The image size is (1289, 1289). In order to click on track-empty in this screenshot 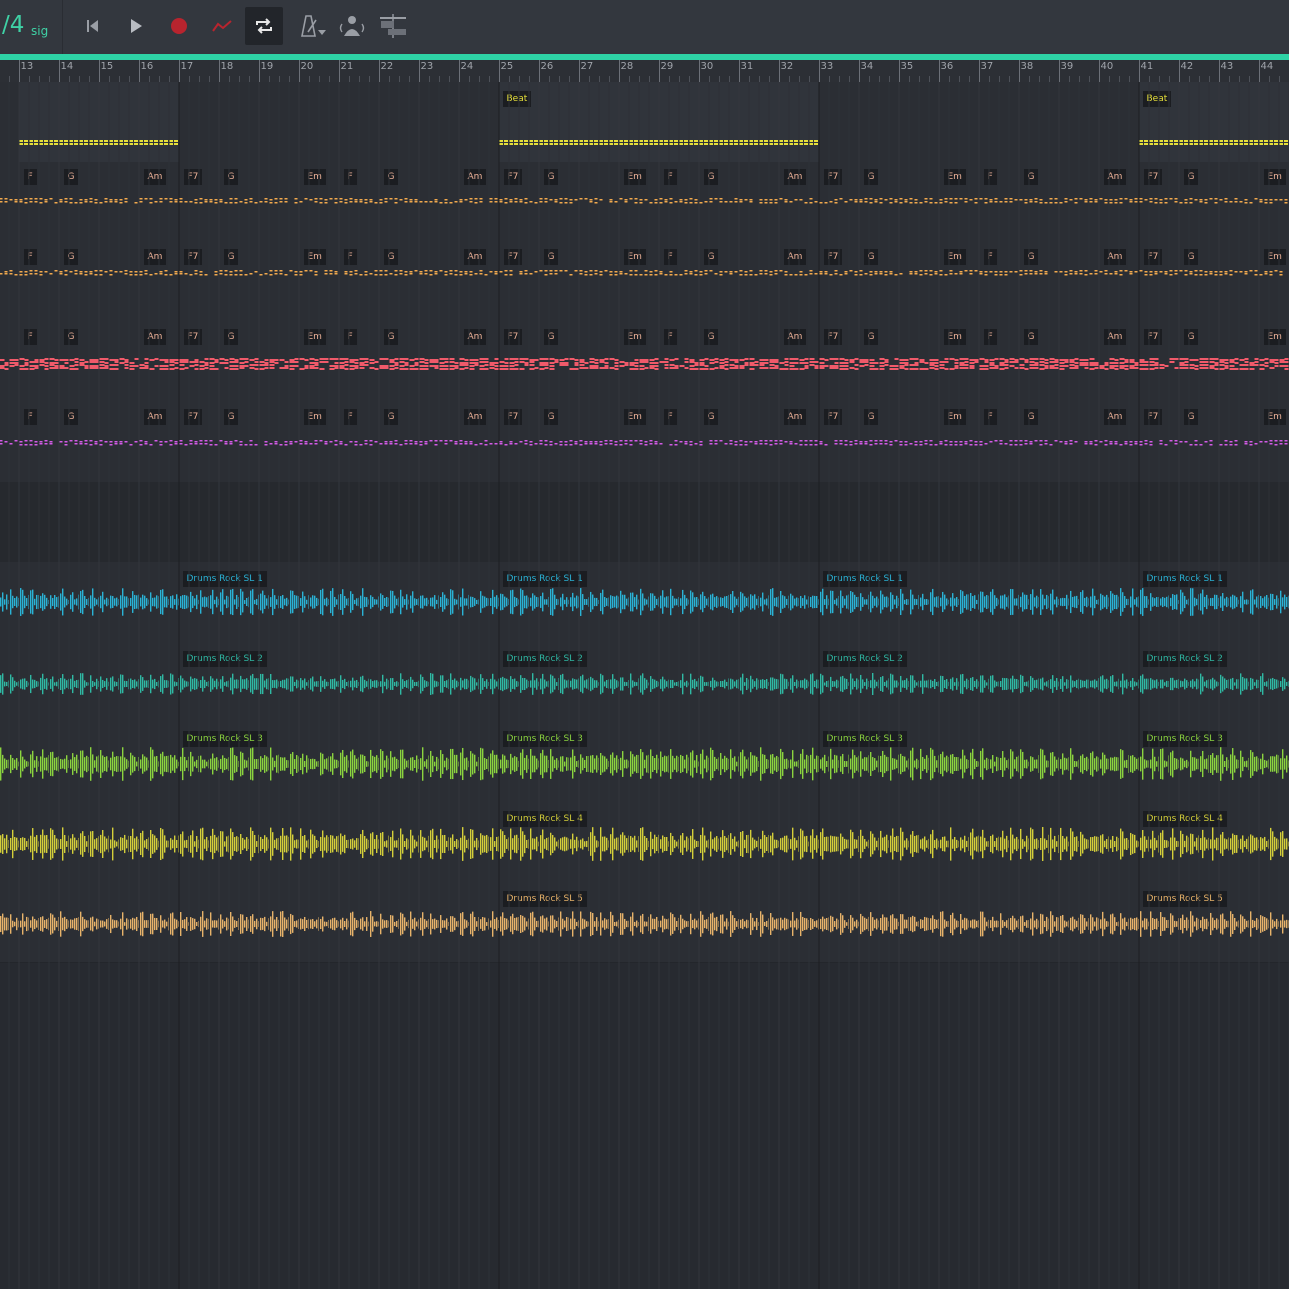, I will do `click(644, 522)`.